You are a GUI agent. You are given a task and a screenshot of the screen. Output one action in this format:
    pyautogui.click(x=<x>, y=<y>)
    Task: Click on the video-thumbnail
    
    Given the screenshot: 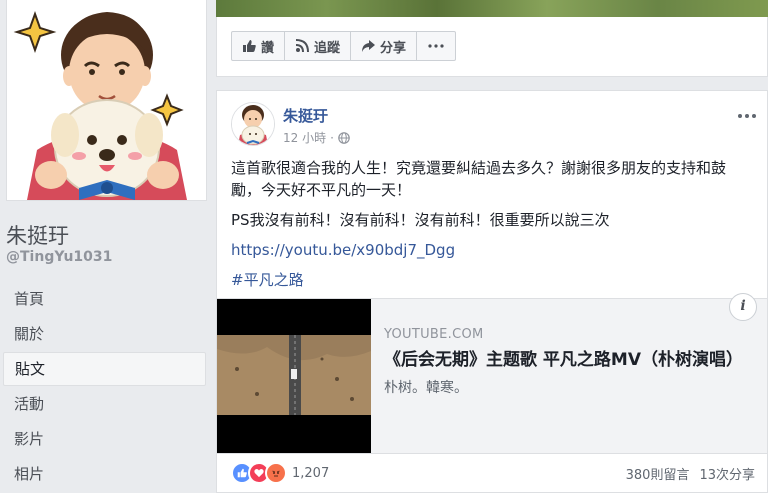 What is the action you would take?
    pyautogui.click(x=294, y=376)
    